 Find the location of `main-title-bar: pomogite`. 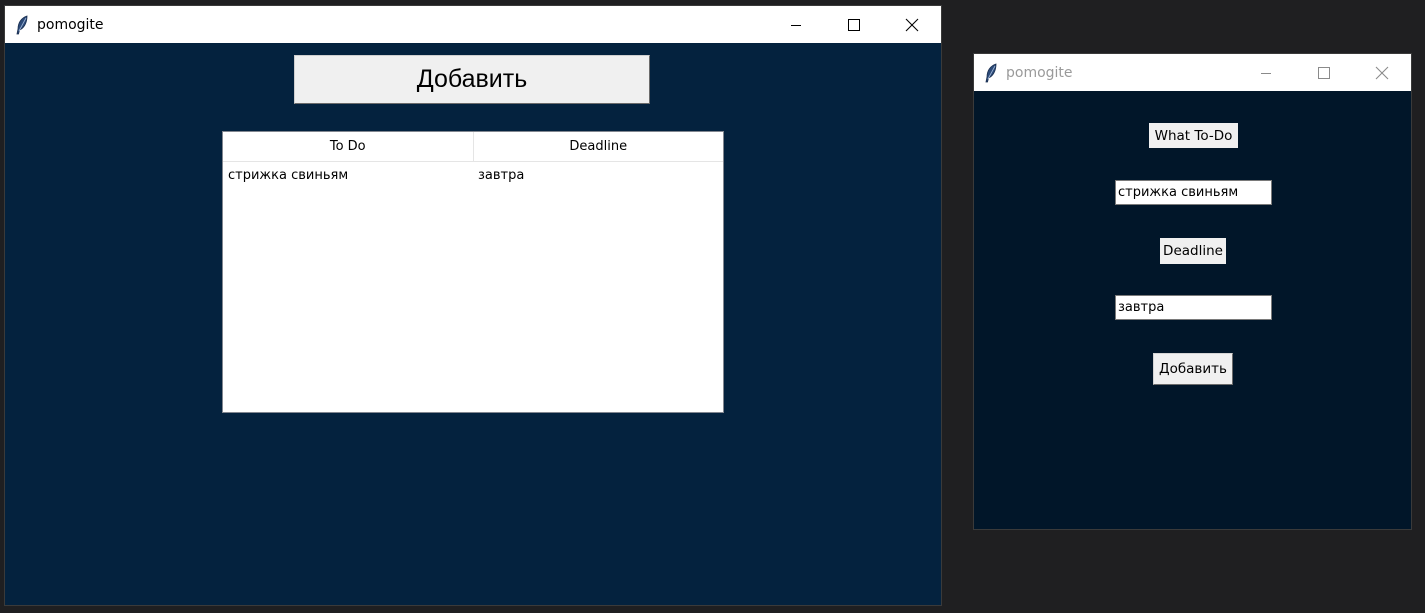

main-title-bar: pomogite is located at coordinates (473, 24).